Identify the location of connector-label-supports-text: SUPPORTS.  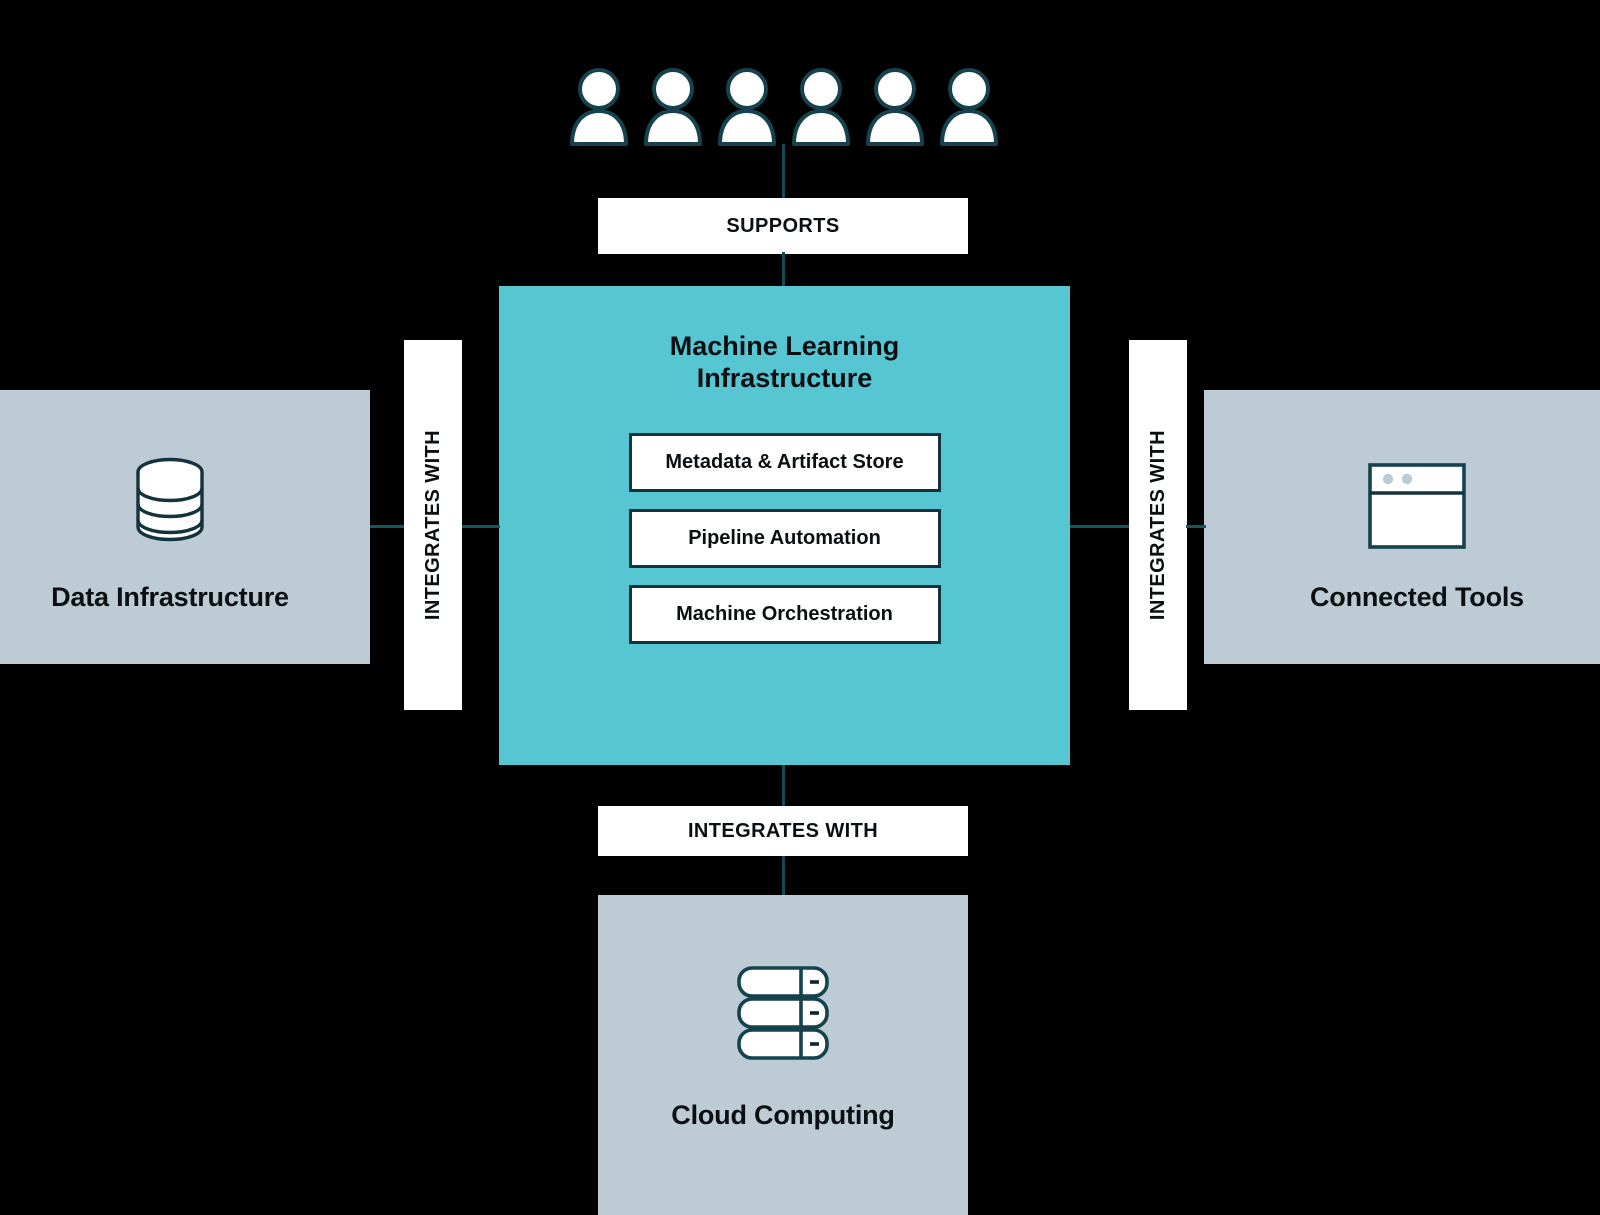
(783, 225).